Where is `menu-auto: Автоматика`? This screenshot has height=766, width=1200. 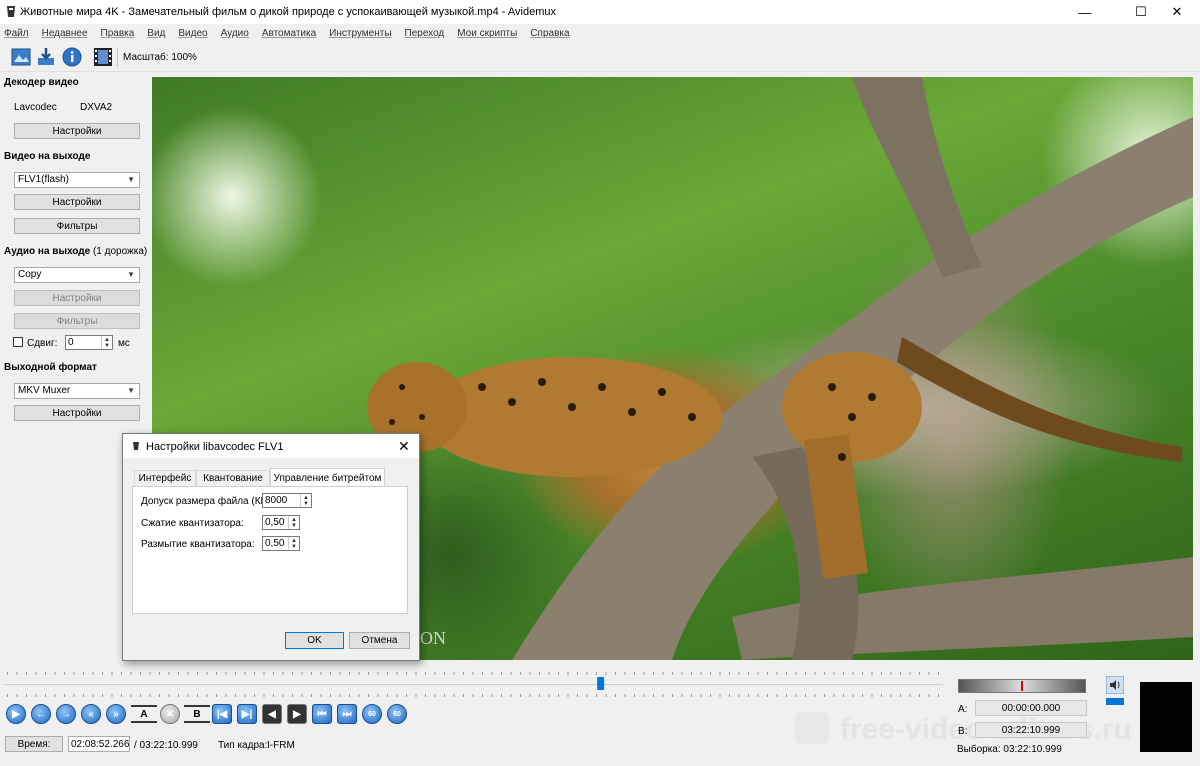
menu-auto: Автоматика is located at coordinates (289, 34).